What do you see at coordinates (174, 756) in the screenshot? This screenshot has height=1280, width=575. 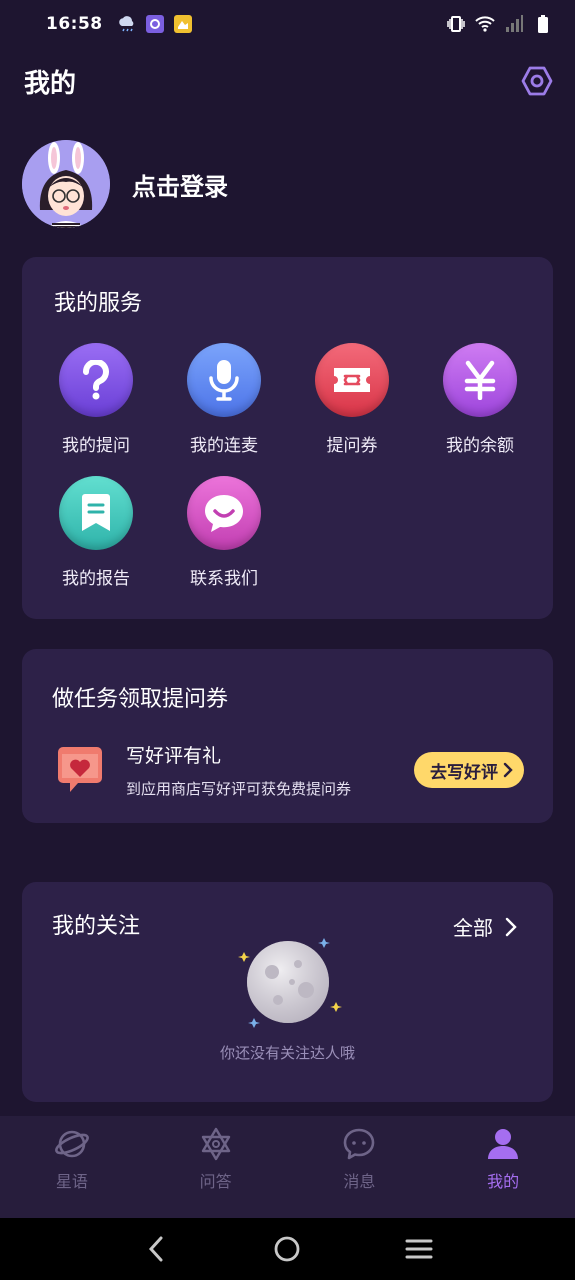 I see `task-name: 写好评有礼` at bounding box center [174, 756].